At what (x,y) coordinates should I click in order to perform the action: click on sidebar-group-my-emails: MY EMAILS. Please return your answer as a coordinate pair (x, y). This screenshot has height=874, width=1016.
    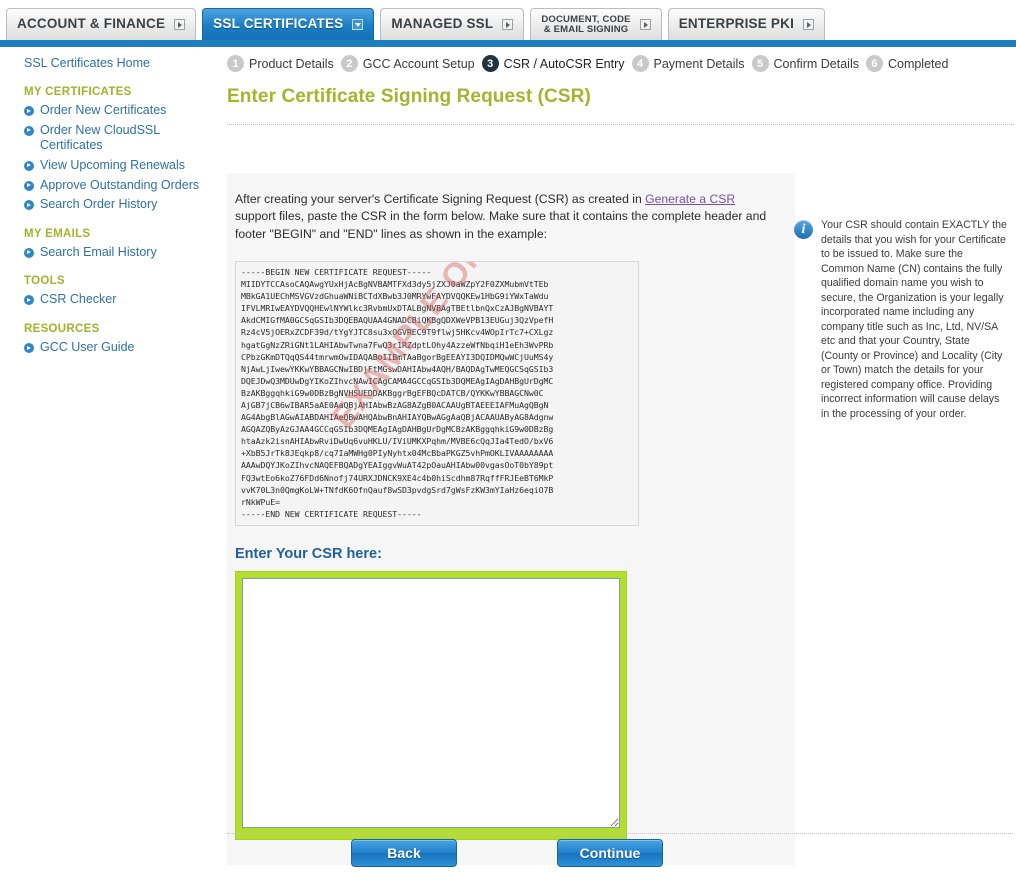
    Looking at the image, I should click on (57, 233).